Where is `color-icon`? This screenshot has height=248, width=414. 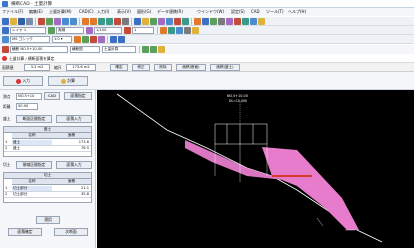
color-icon is located at coordinates (127, 30).